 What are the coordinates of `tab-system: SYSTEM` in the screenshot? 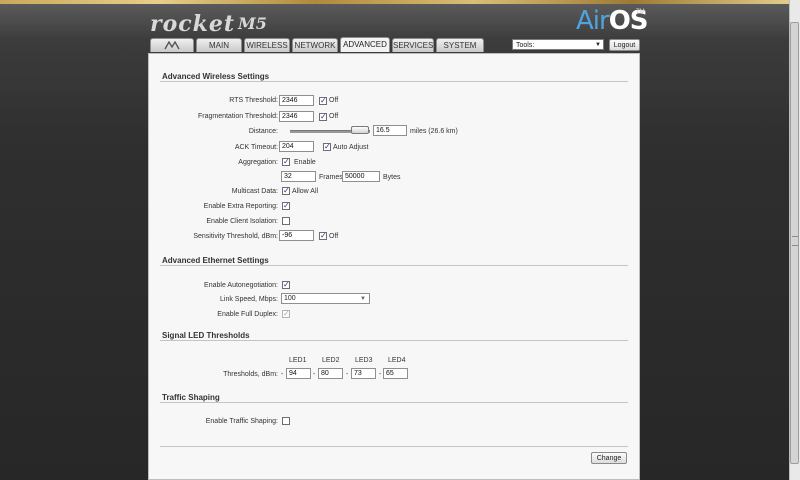 It's located at (460, 45).